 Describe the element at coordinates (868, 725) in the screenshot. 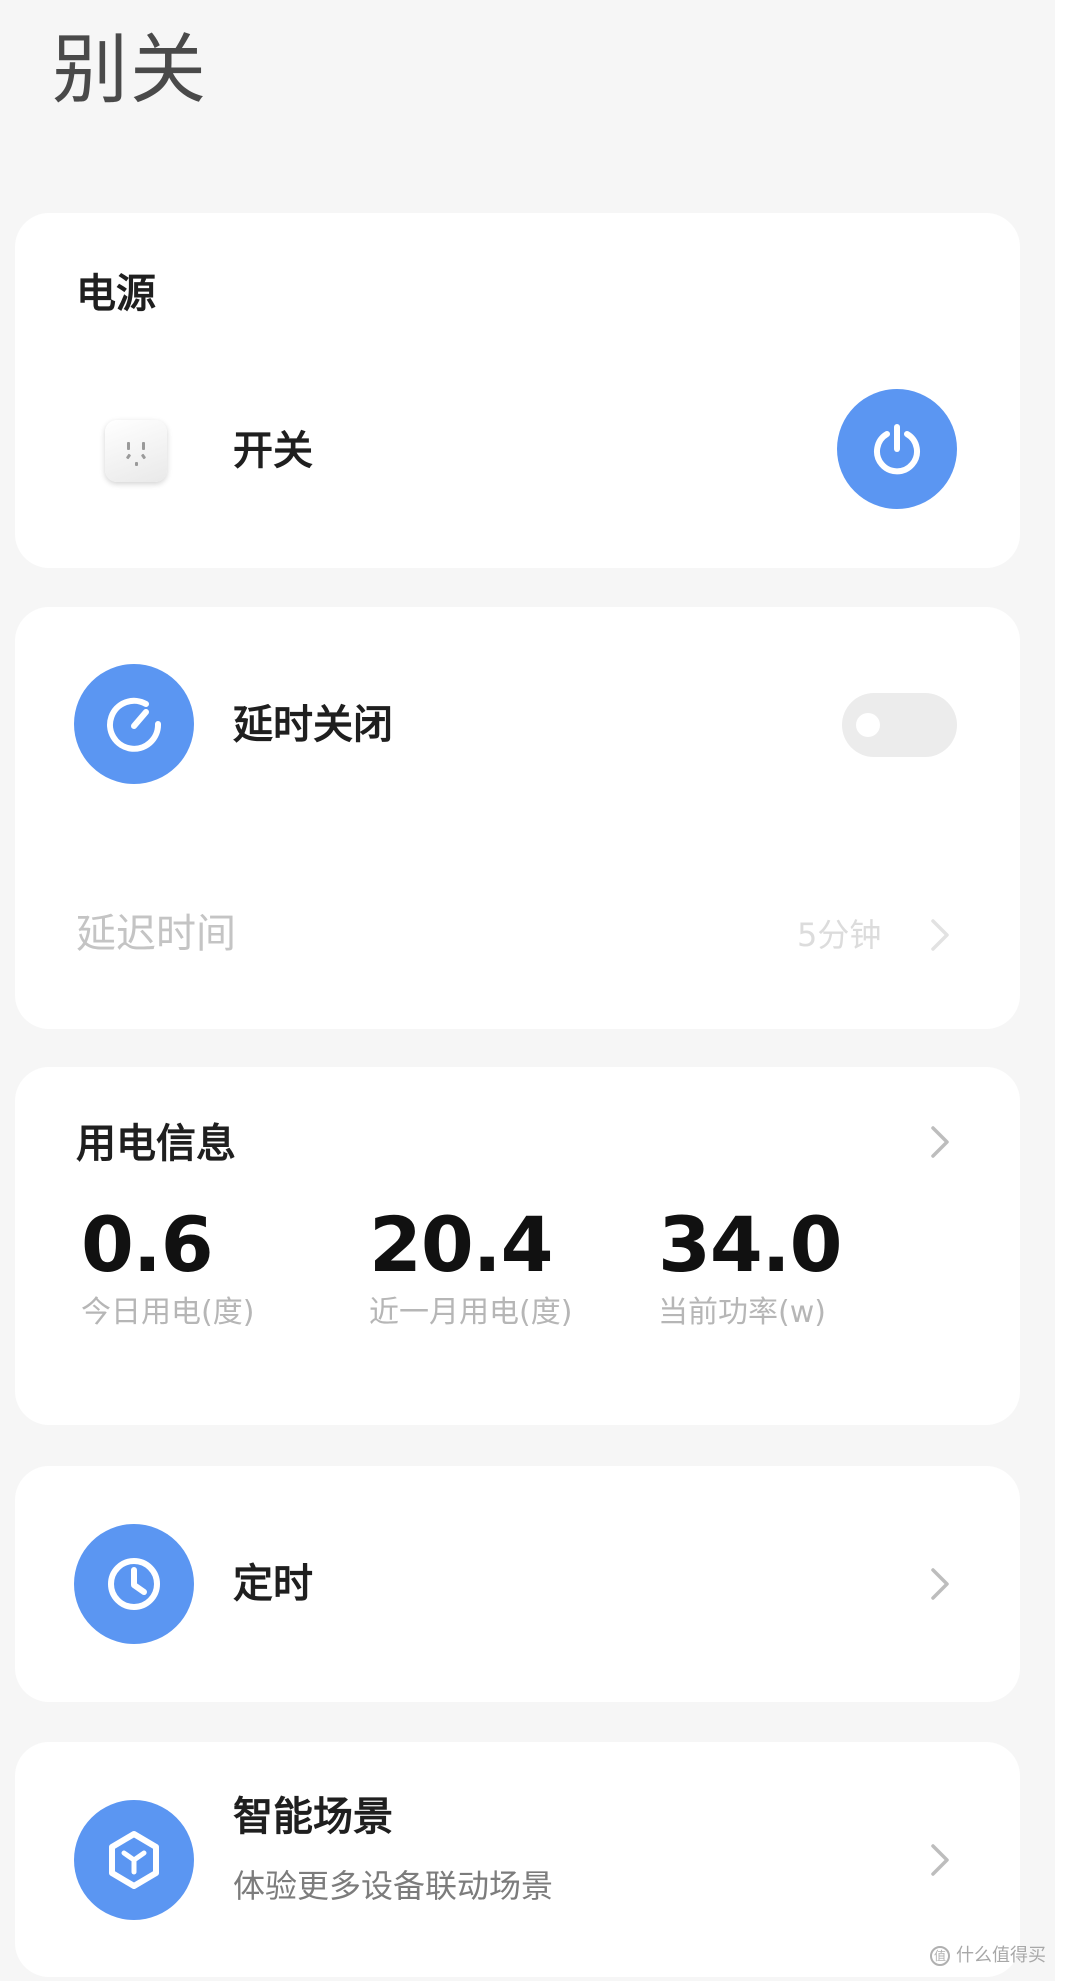

I see `toggle-knob` at that location.